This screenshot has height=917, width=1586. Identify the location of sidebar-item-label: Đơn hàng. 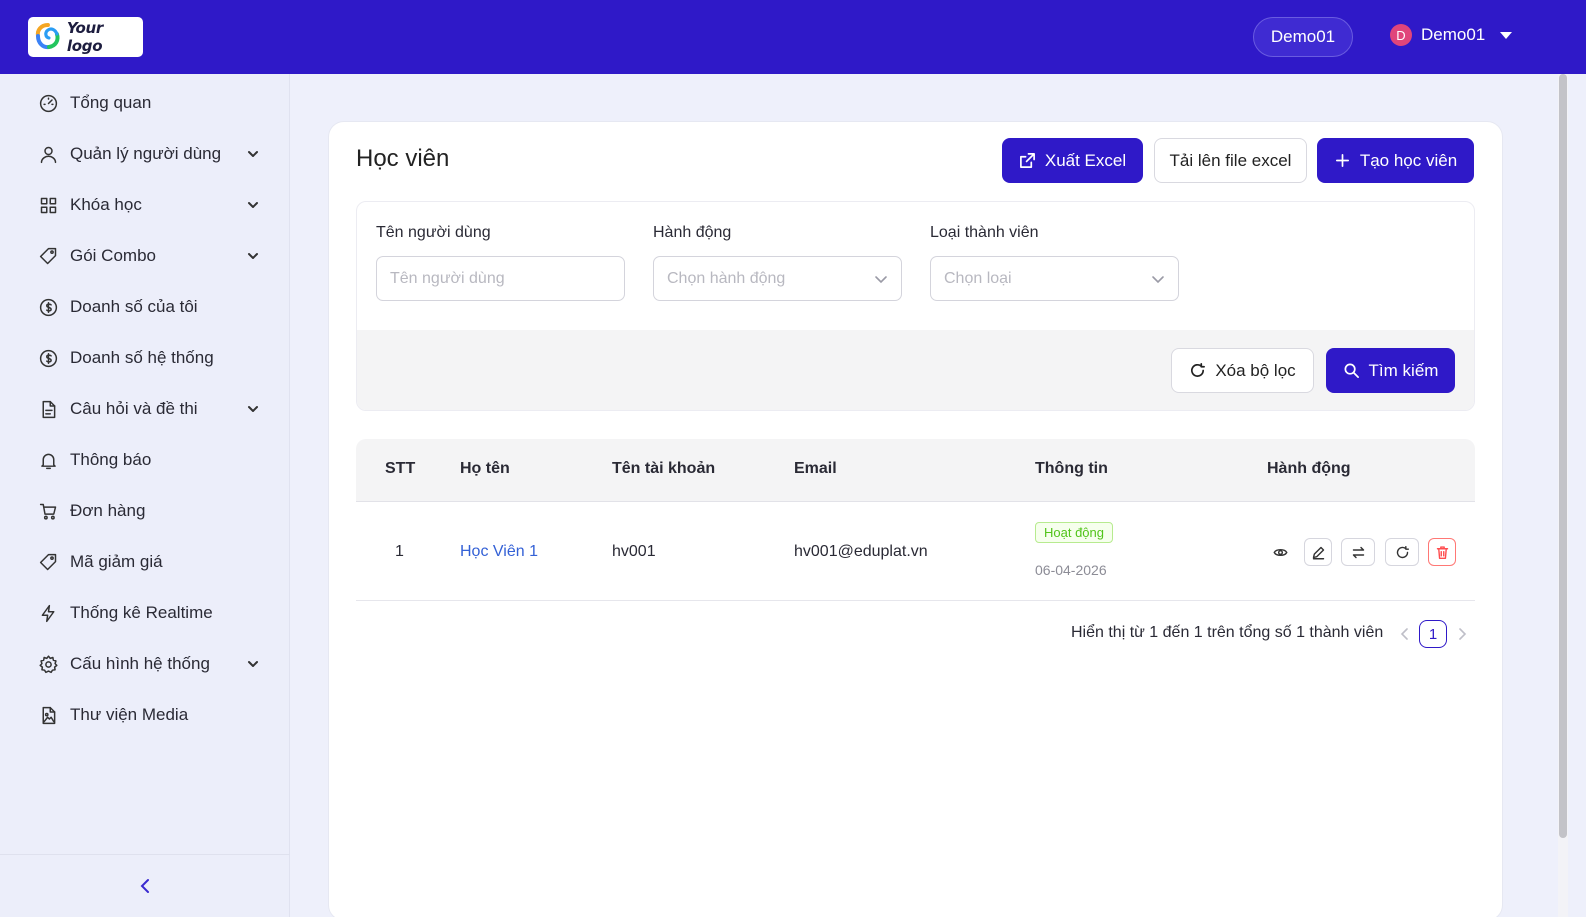
(108, 510).